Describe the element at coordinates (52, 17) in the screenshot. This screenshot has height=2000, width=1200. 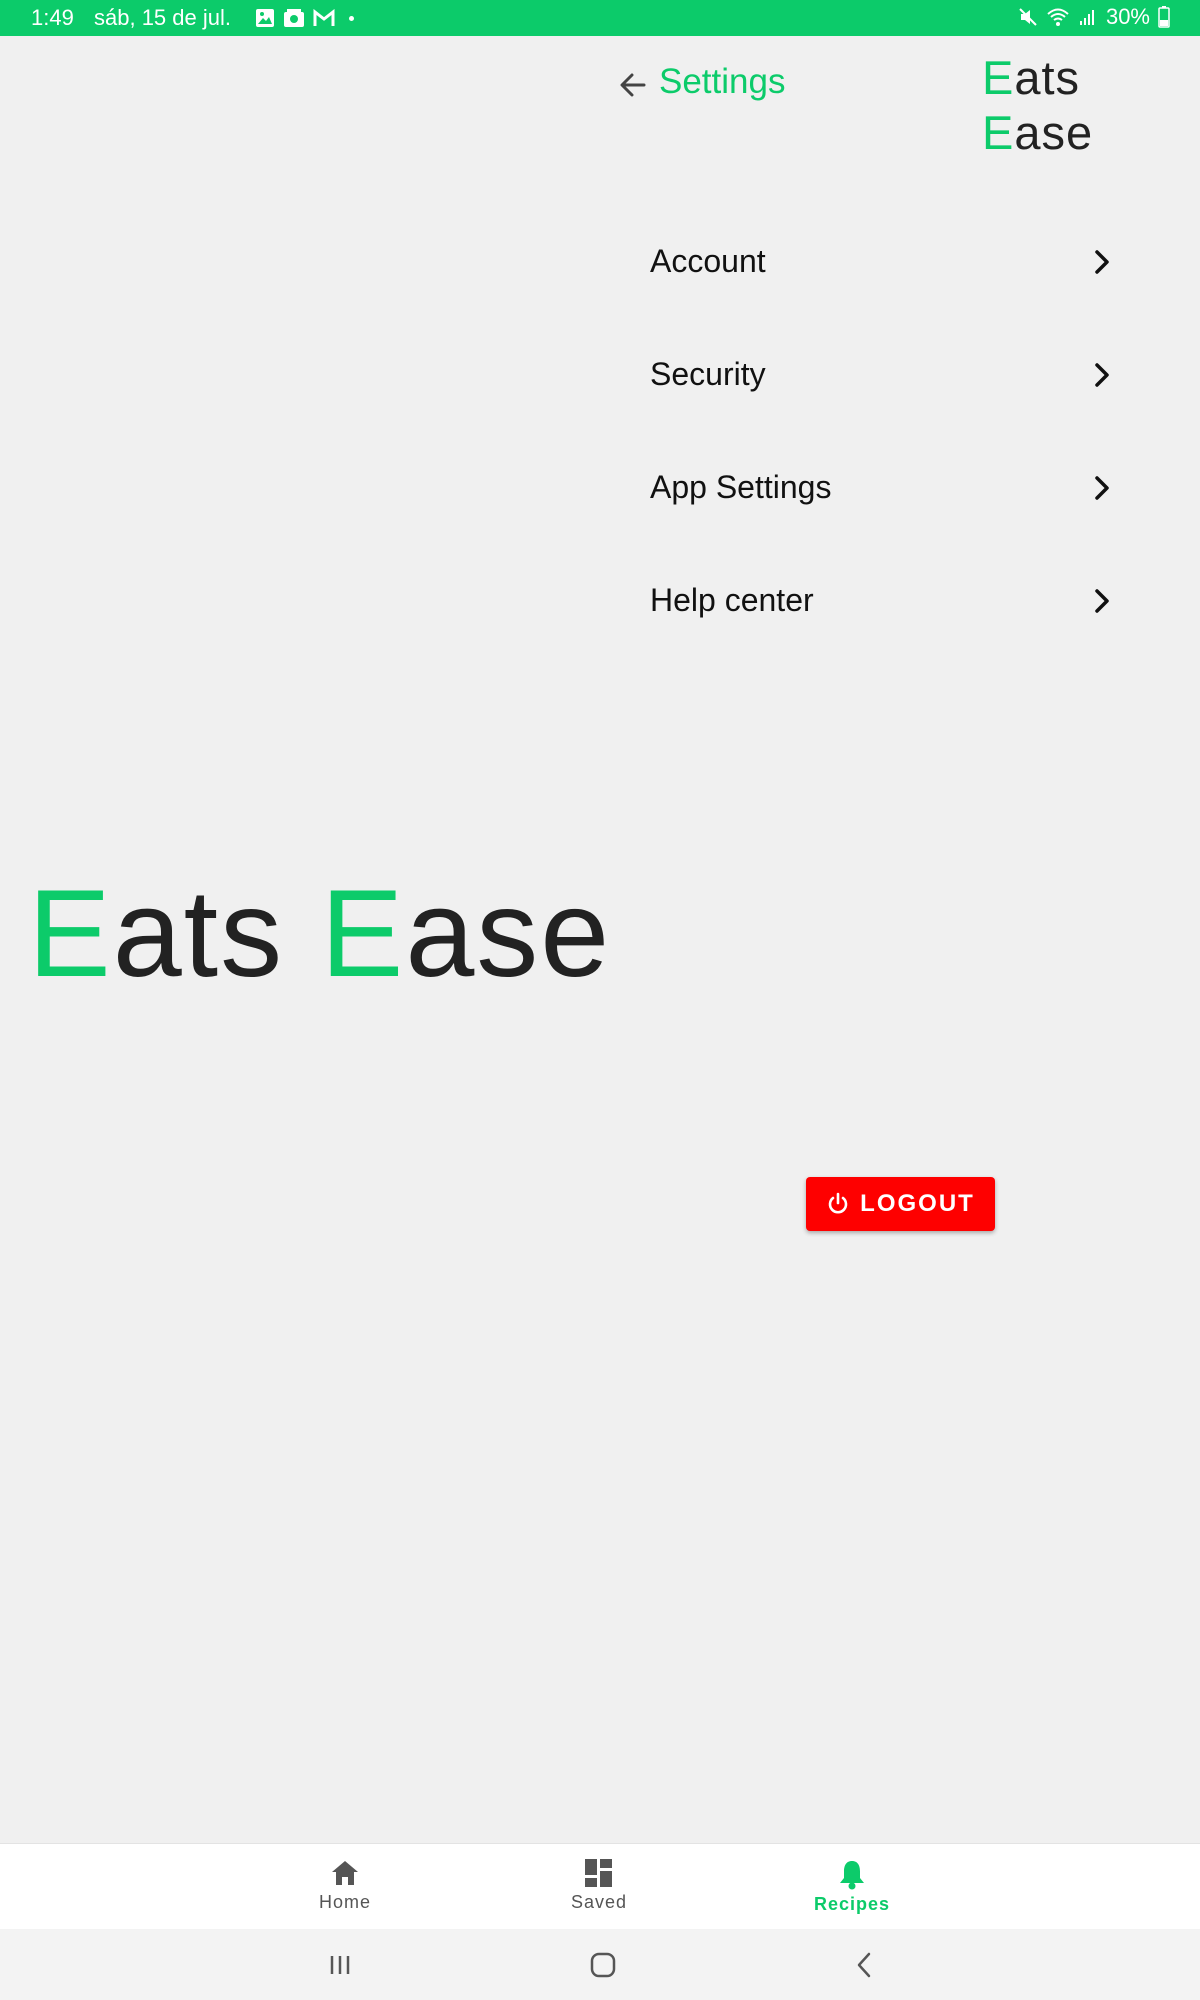
I see `status-time: 1:49` at that location.